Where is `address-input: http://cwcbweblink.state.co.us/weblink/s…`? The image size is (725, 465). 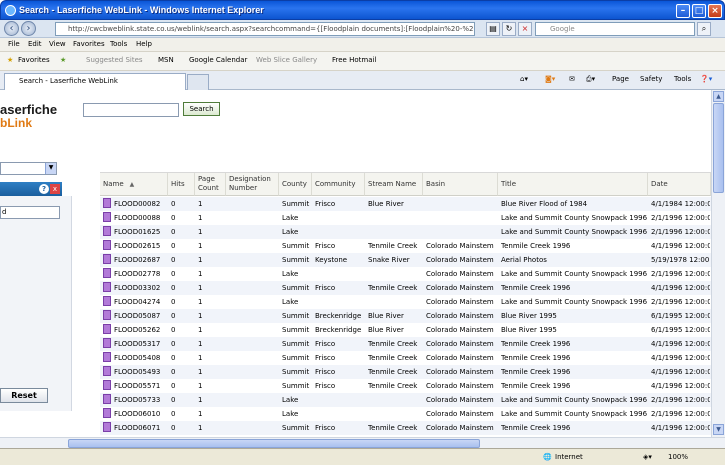 address-input: http://cwcbweblink.state.co.us/weblink/s… is located at coordinates (265, 29).